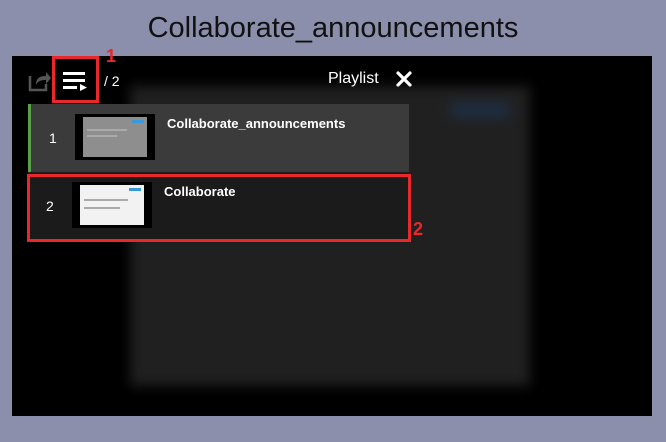 Image resolution: width=666 pixels, height=442 pixels. What do you see at coordinates (53, 138) in the screenshot?
I see `playlist-item-number: 1` at bounding box center [53, 138].